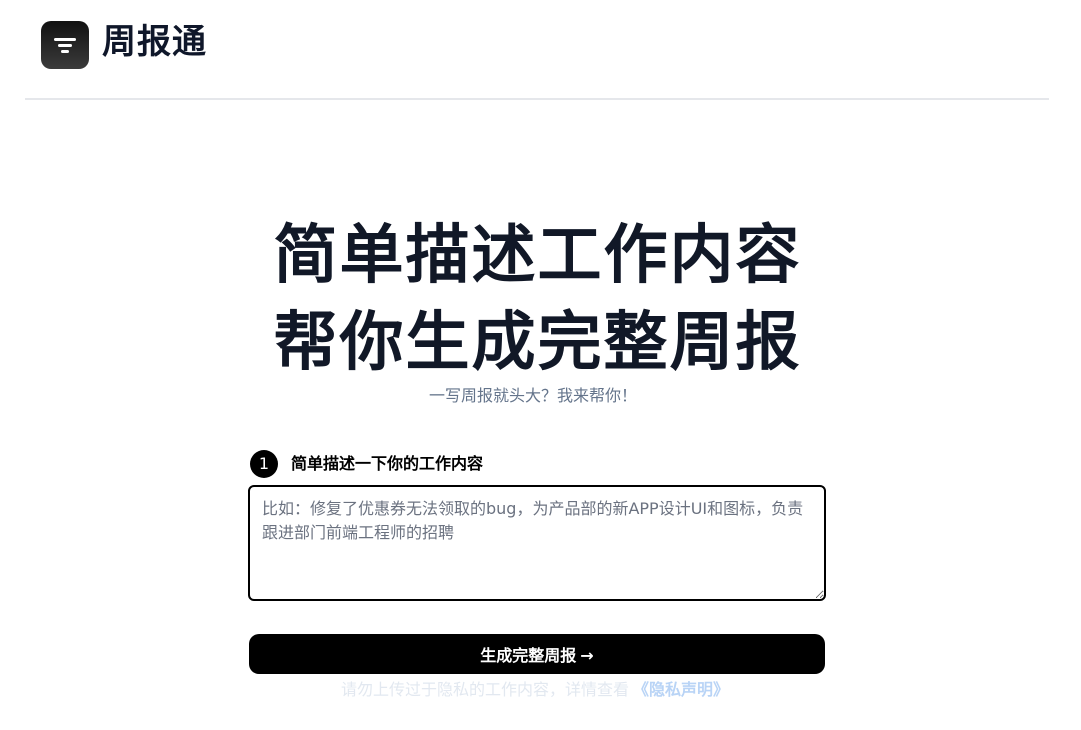 The height and width of the screenshot is (730, 1081). What do you see at coordinates (587, 655) in the screenshot?
I see `arrow-right-icon: →` at bounding box center [587, 655].